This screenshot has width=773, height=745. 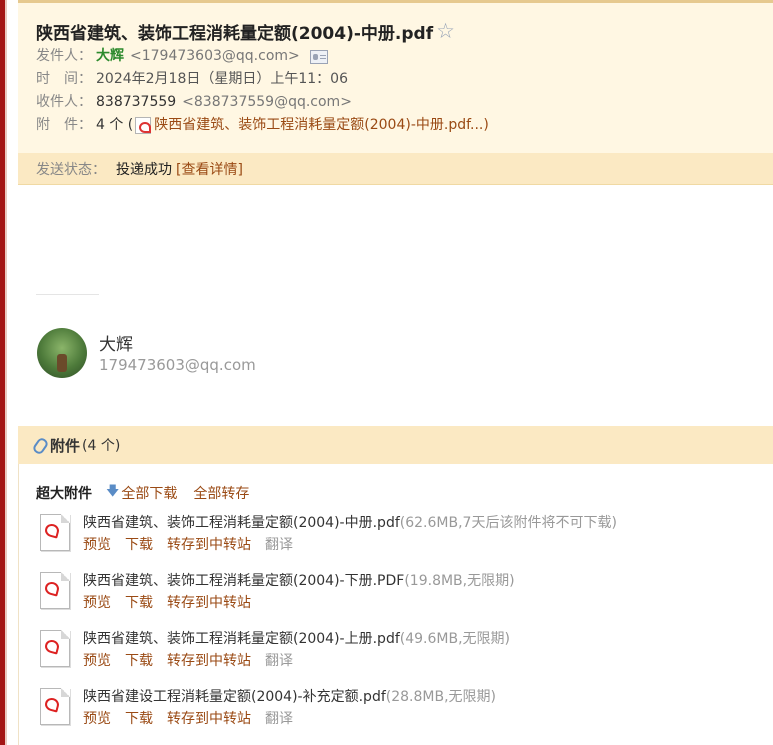 What do you see at coordinates (177, 352) in the screenshot?
I see `signature-text: 大辉 179473603@qq.com` at bounding box center [177, 352].